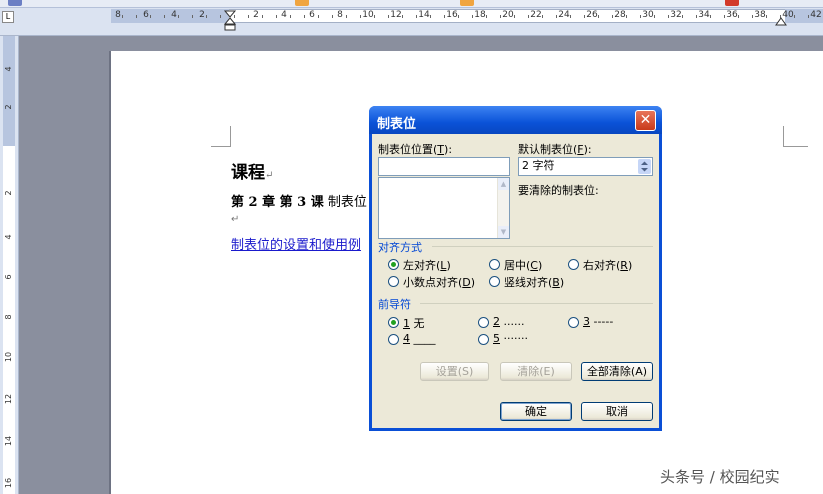 Image resolution: width=823 pixels, height=494 pixels. Describe the element at coordinates (252, 170) in the screenshot. I see `document-heading: 课程↵` at that location.